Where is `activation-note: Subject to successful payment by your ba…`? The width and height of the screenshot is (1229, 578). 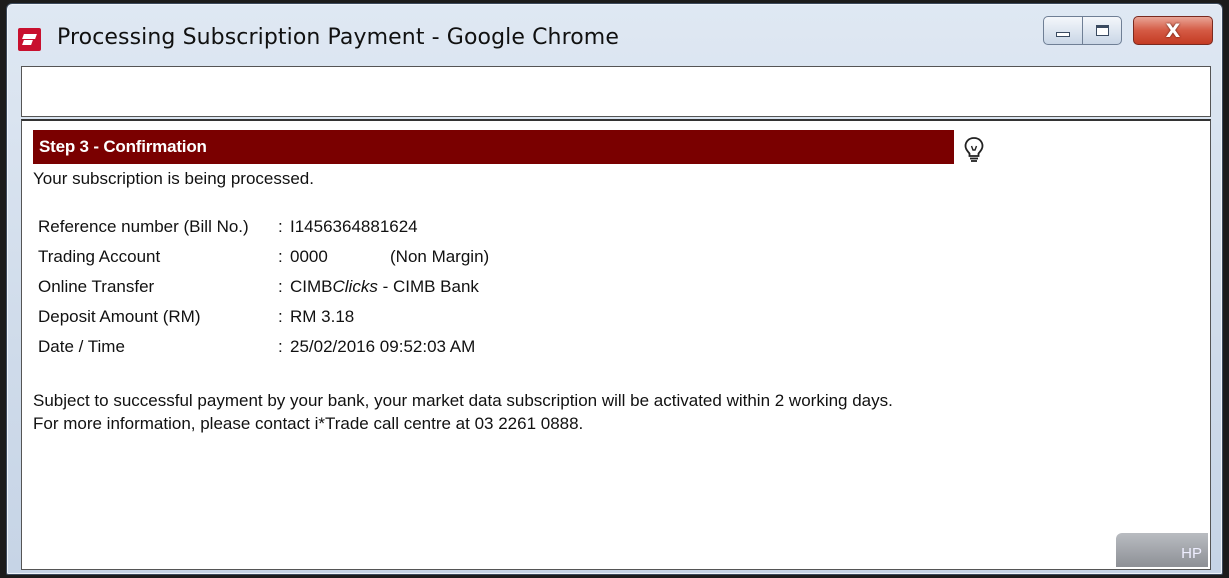
activation-note: Subject to successful payment by your ba… is located at coordinates (463, 400).